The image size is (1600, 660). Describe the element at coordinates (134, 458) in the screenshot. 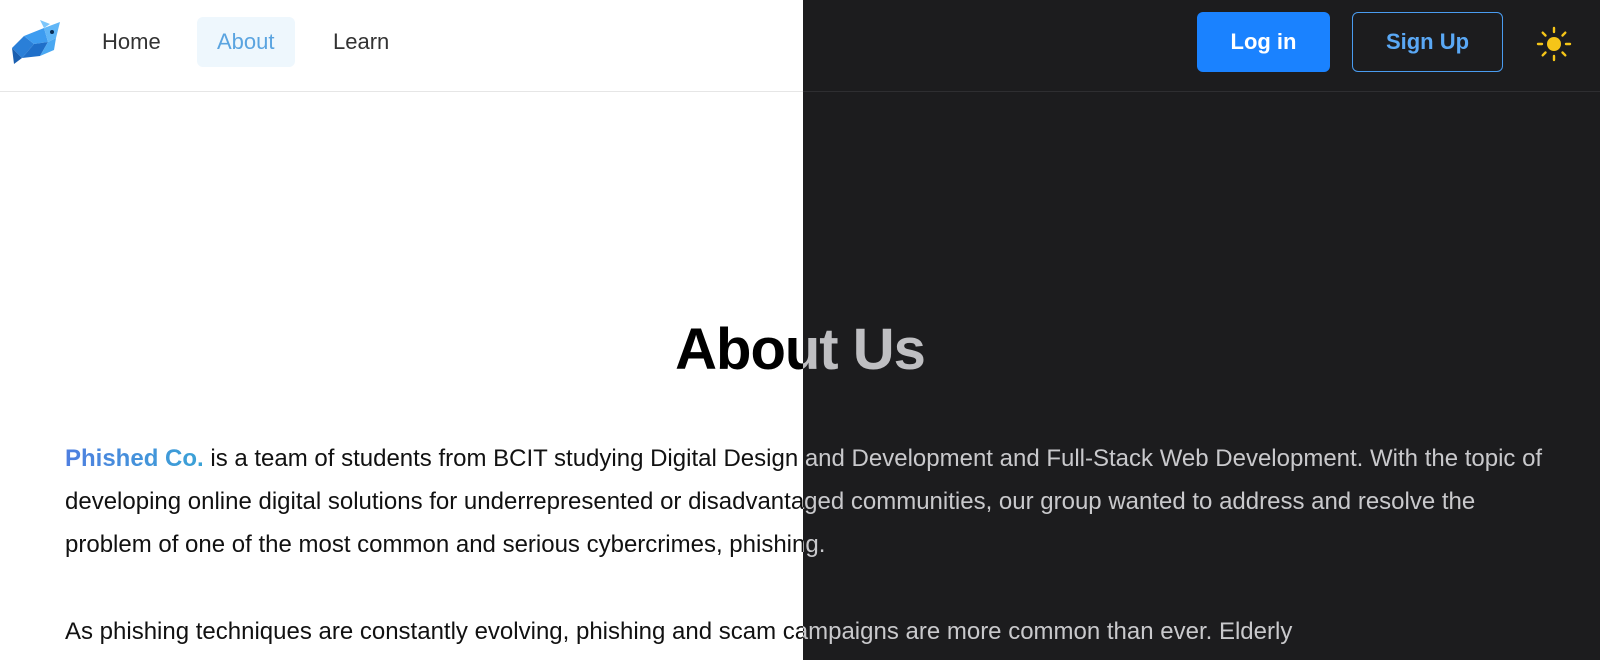

I see `brand-name: Phished Co.` at that location.